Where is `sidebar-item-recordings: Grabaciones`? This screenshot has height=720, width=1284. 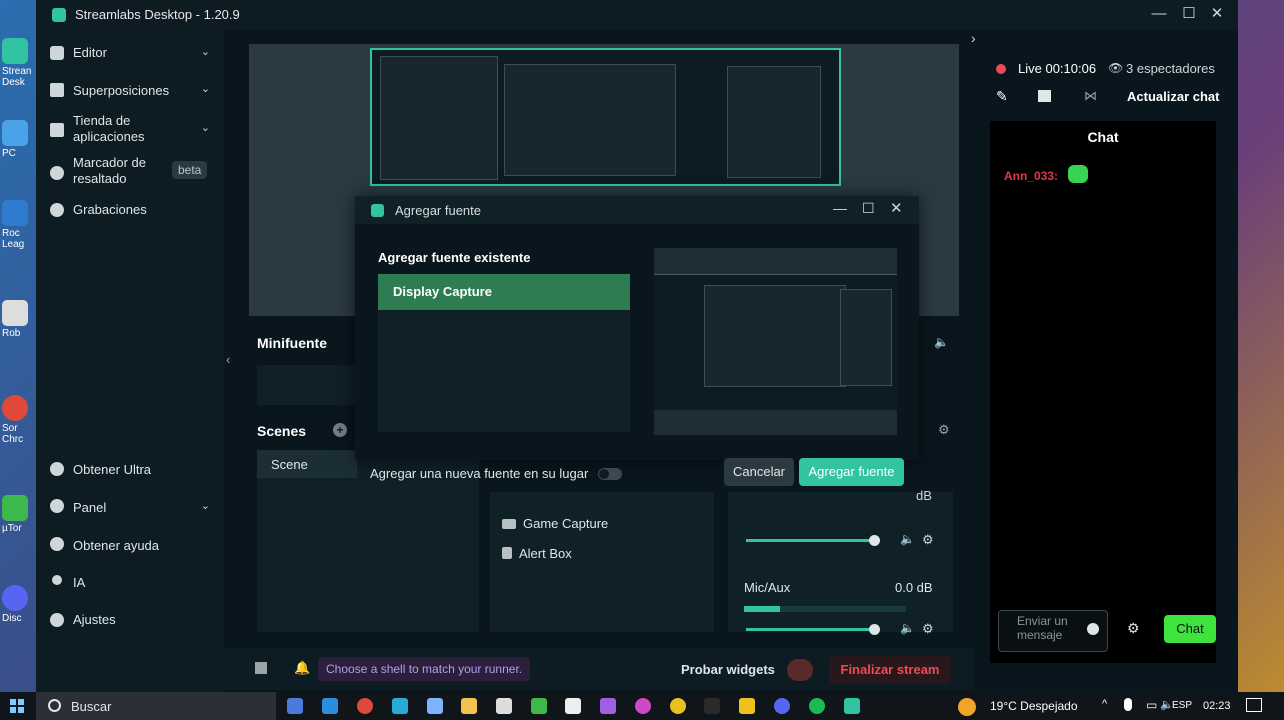 sidebar-item-recordings: Grabaciones is located at coordinates (130, 216).